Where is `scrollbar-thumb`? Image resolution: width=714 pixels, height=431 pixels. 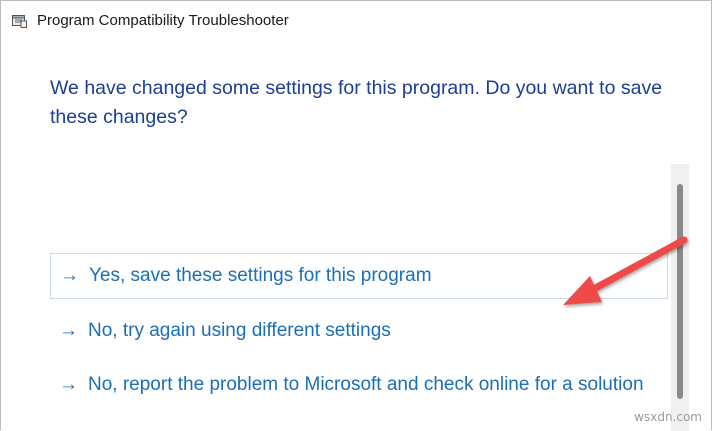
scrollbar-thumb is located at coordinates (680, 291).